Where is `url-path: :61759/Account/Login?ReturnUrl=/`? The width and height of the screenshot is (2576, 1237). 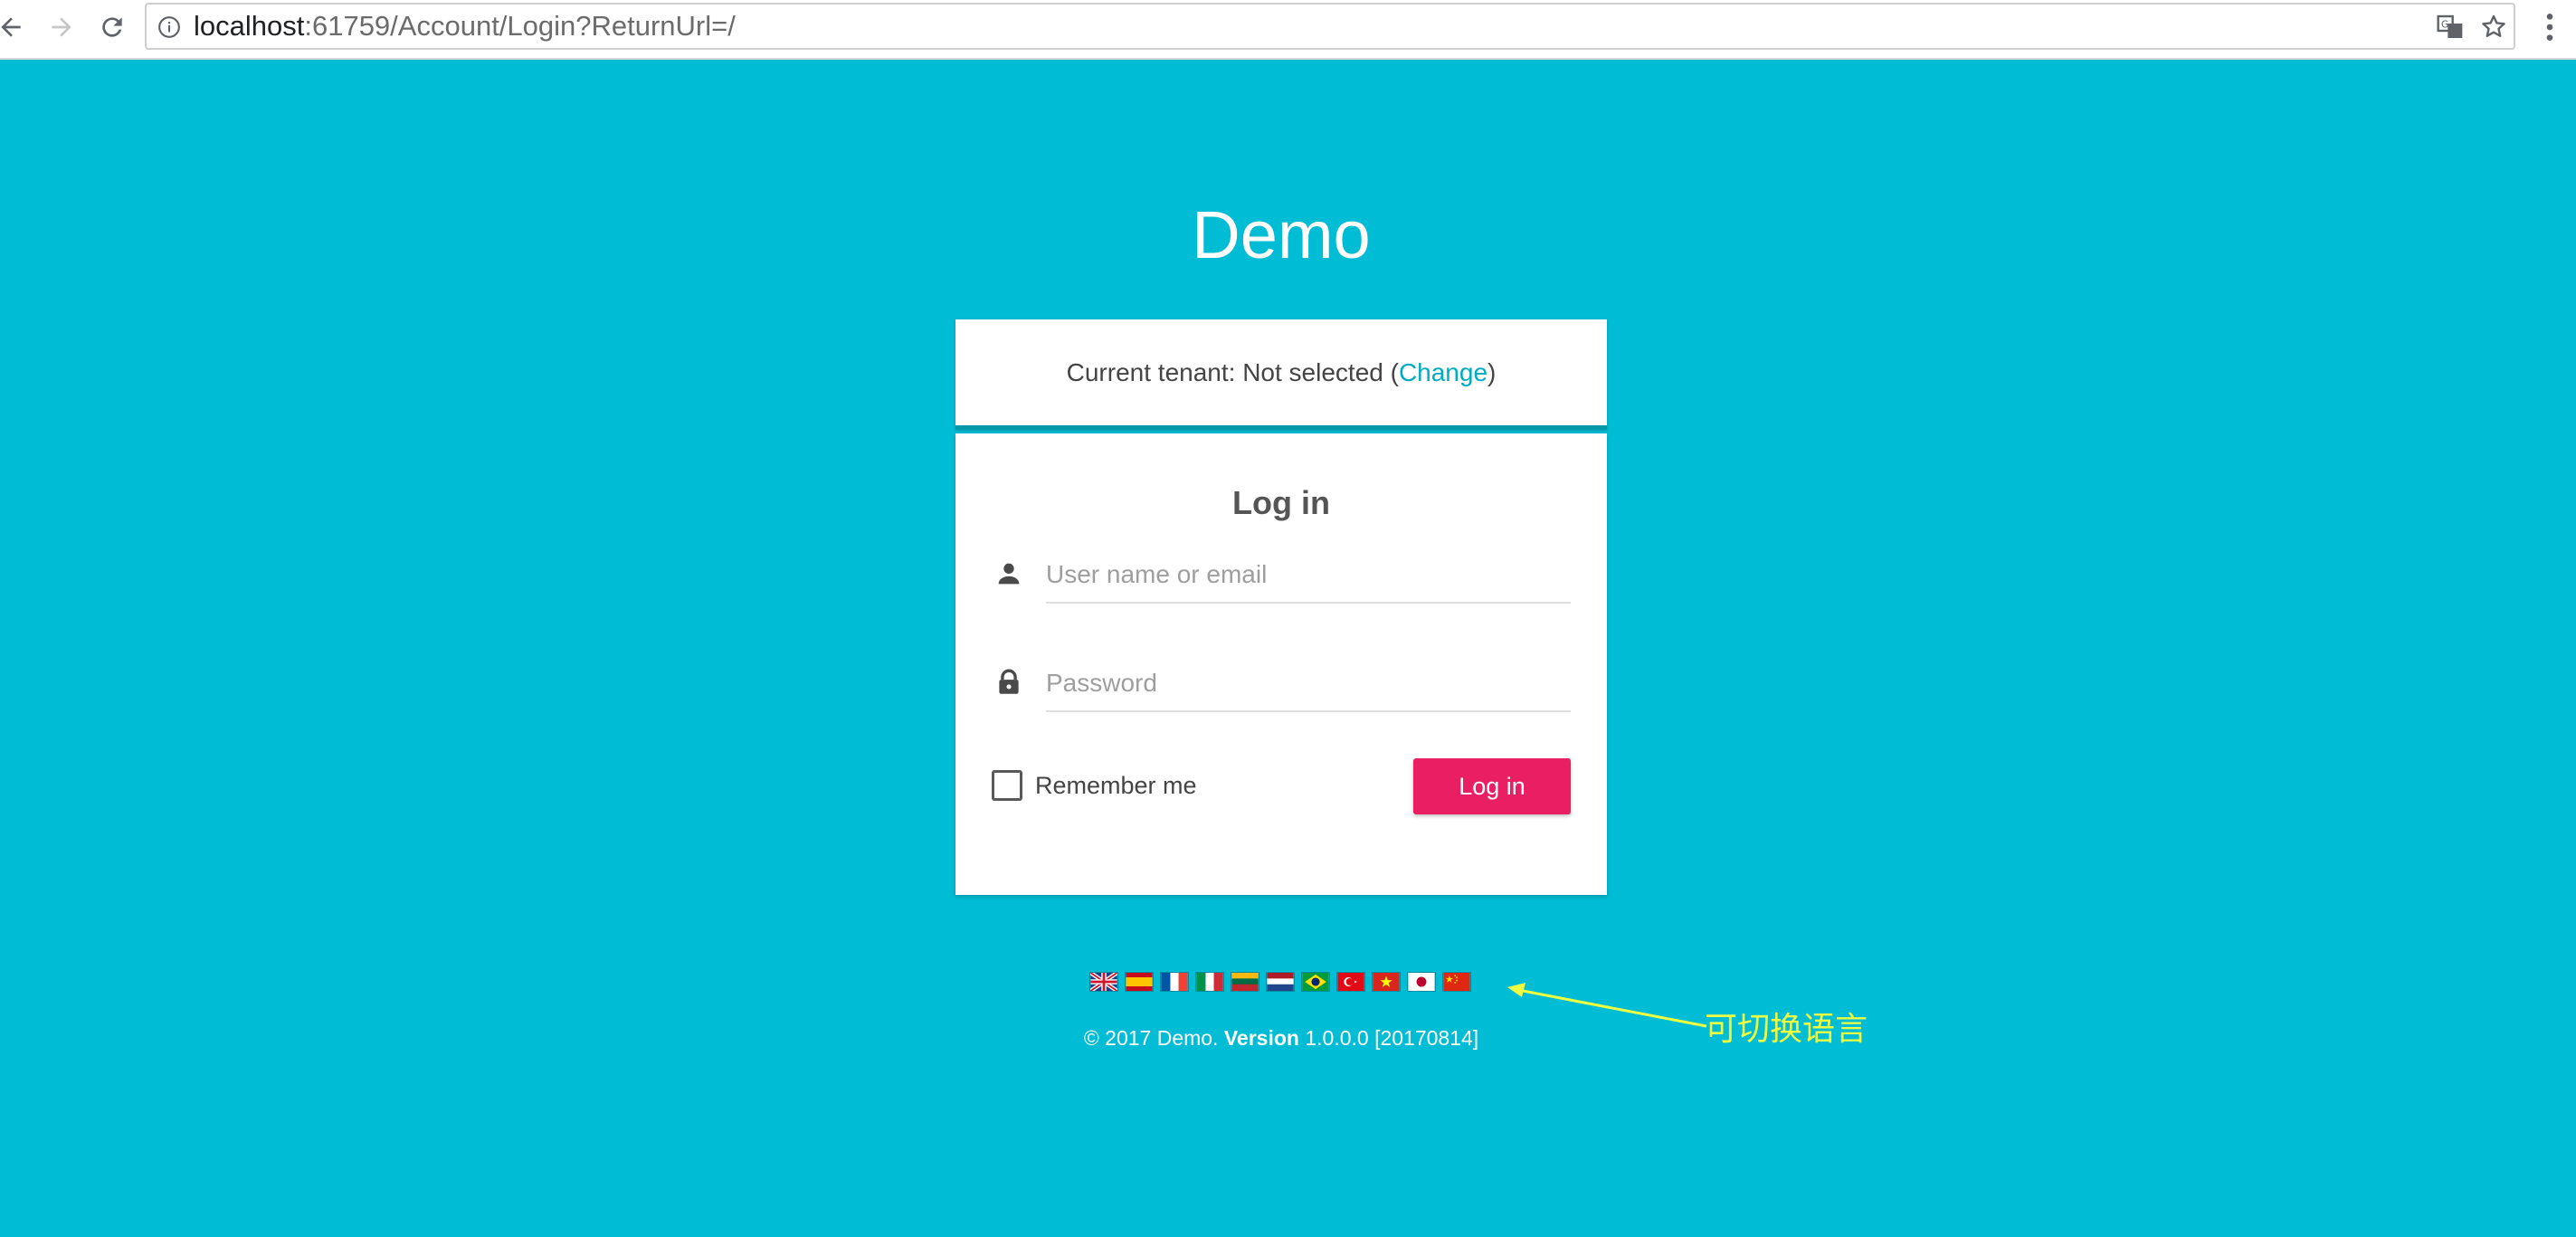
url-path: :61759/Account/Login?ReturnUrl=/ is located at coordinates (520, 26).